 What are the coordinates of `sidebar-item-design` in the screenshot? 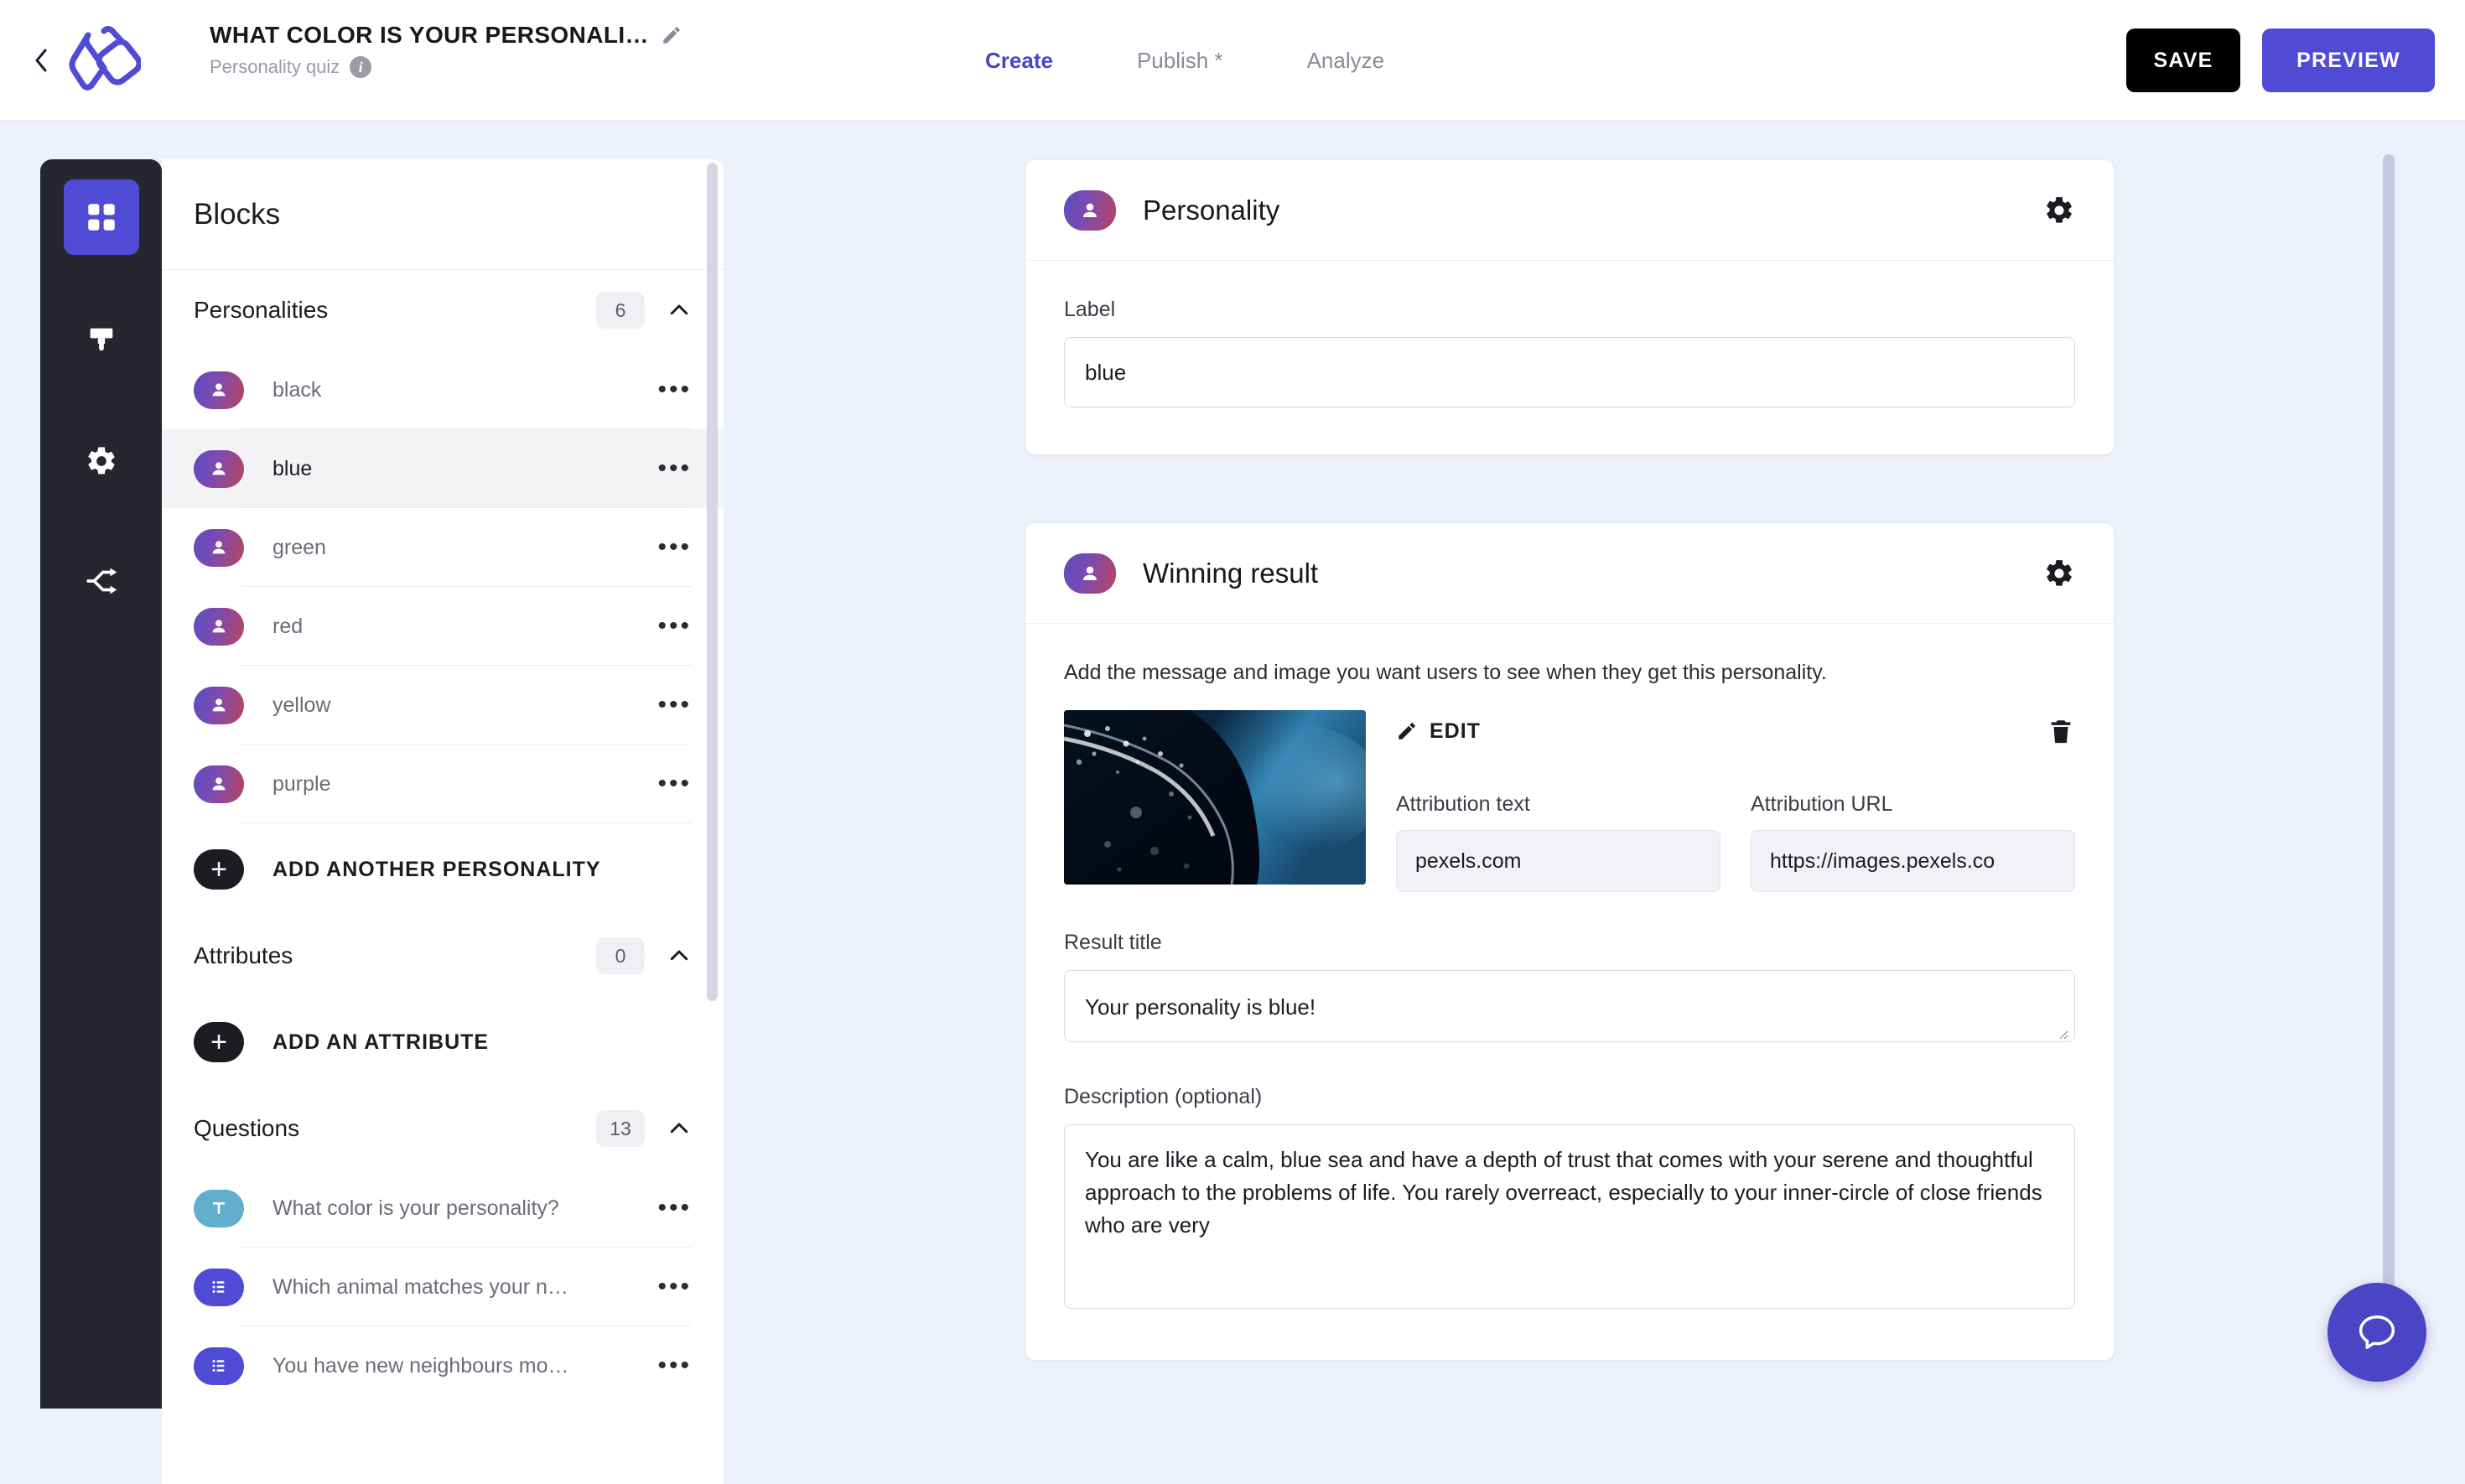 It's located at (101, 339).